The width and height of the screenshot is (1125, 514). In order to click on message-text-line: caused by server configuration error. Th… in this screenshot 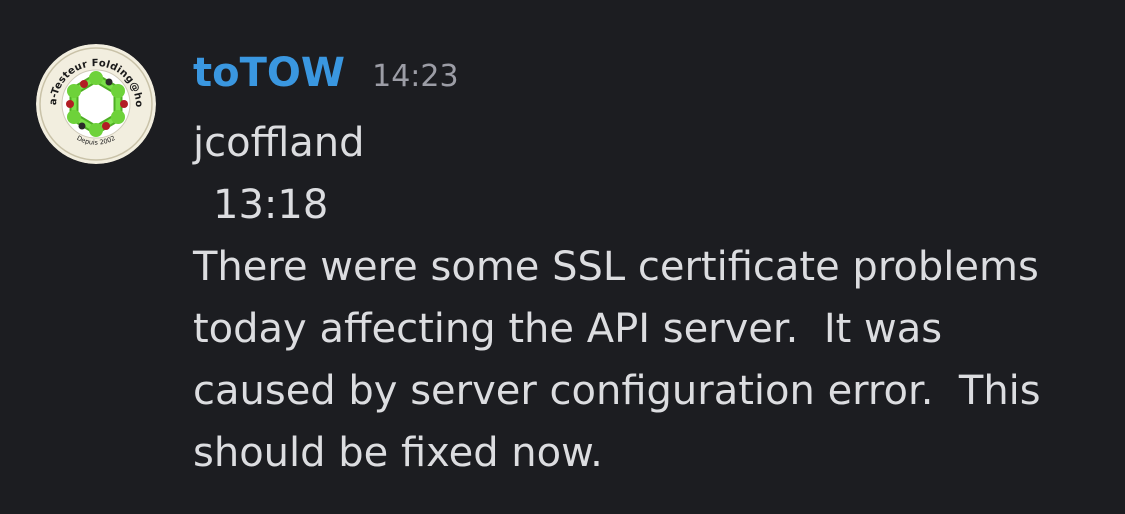, I will do `click(617, 391)`.